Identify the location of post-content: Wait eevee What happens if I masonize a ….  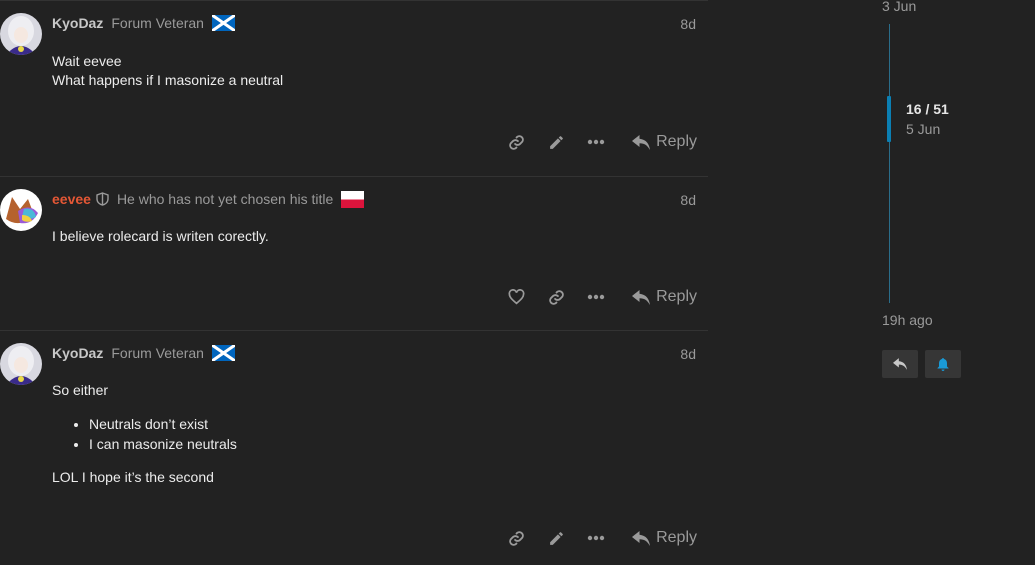
(362, 71).